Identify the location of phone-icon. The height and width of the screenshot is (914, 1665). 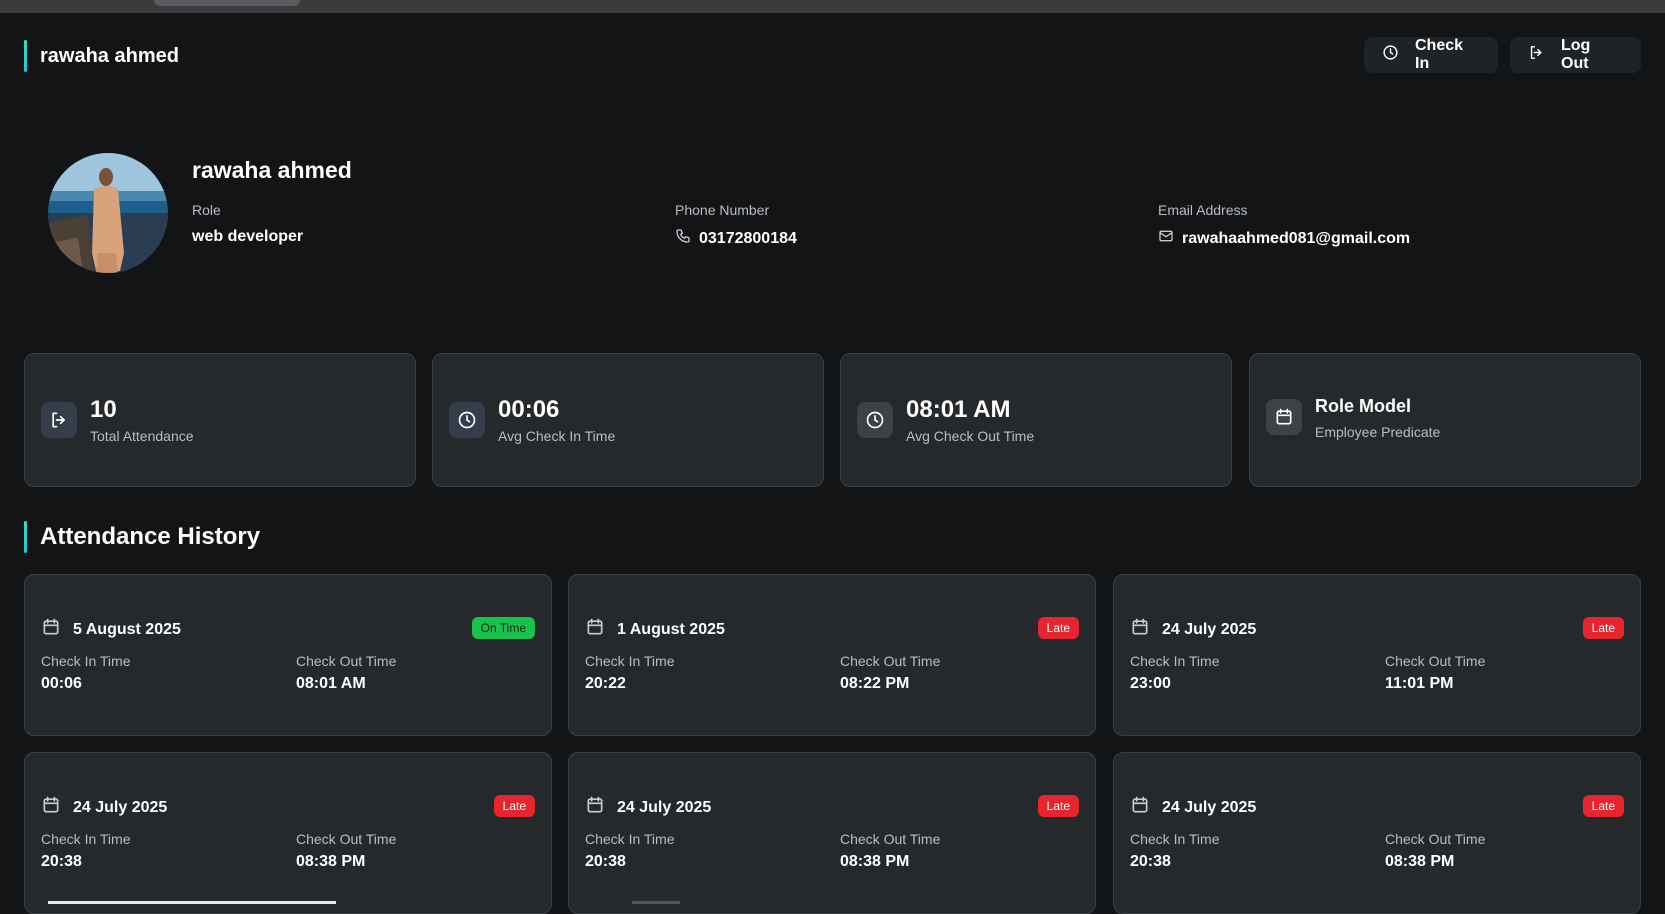
(683, 238).